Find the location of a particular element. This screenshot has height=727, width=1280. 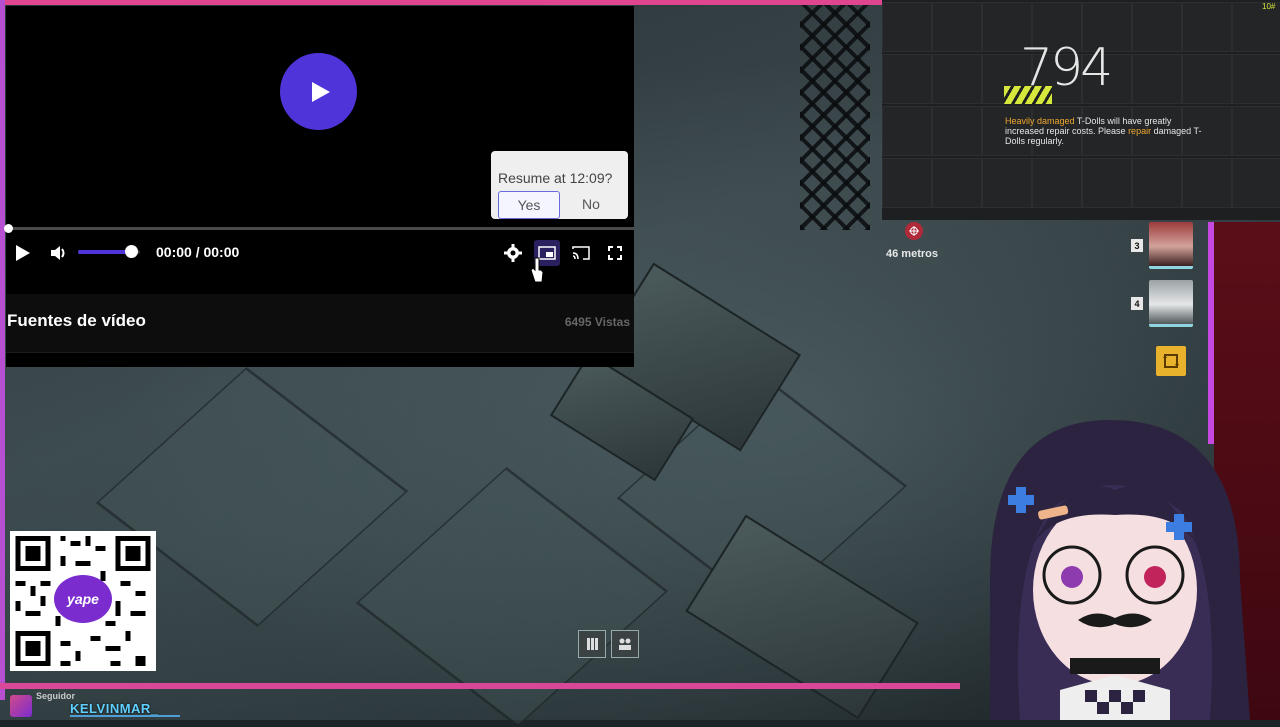

objective-distance: 46 metros is located at coordinates (912, 254).